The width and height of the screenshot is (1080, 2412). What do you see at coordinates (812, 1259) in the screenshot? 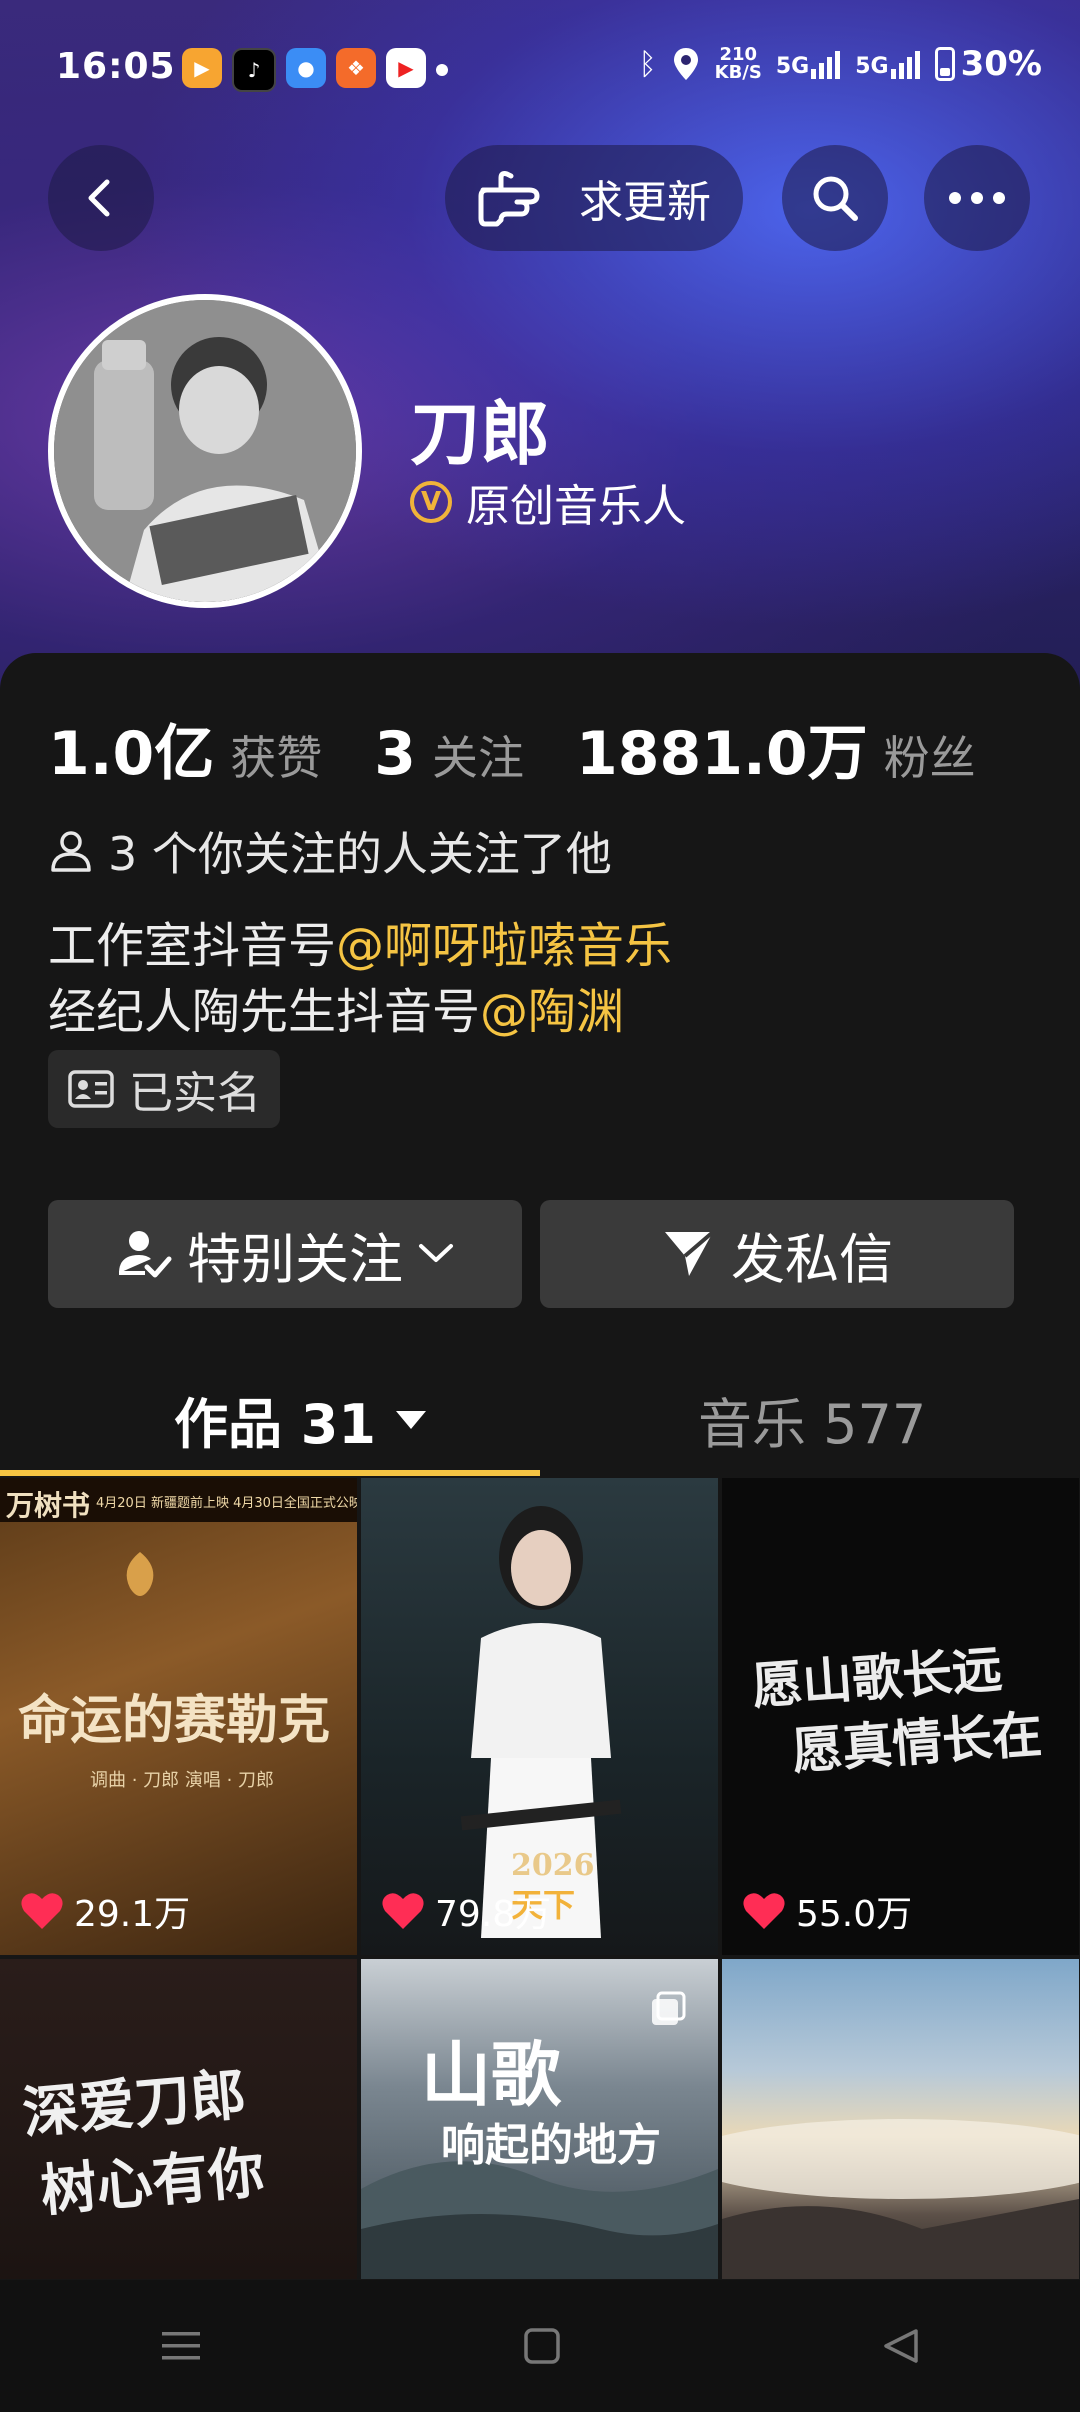
I see `send-message-label: 发私信` at bounding box center [812, 1259].